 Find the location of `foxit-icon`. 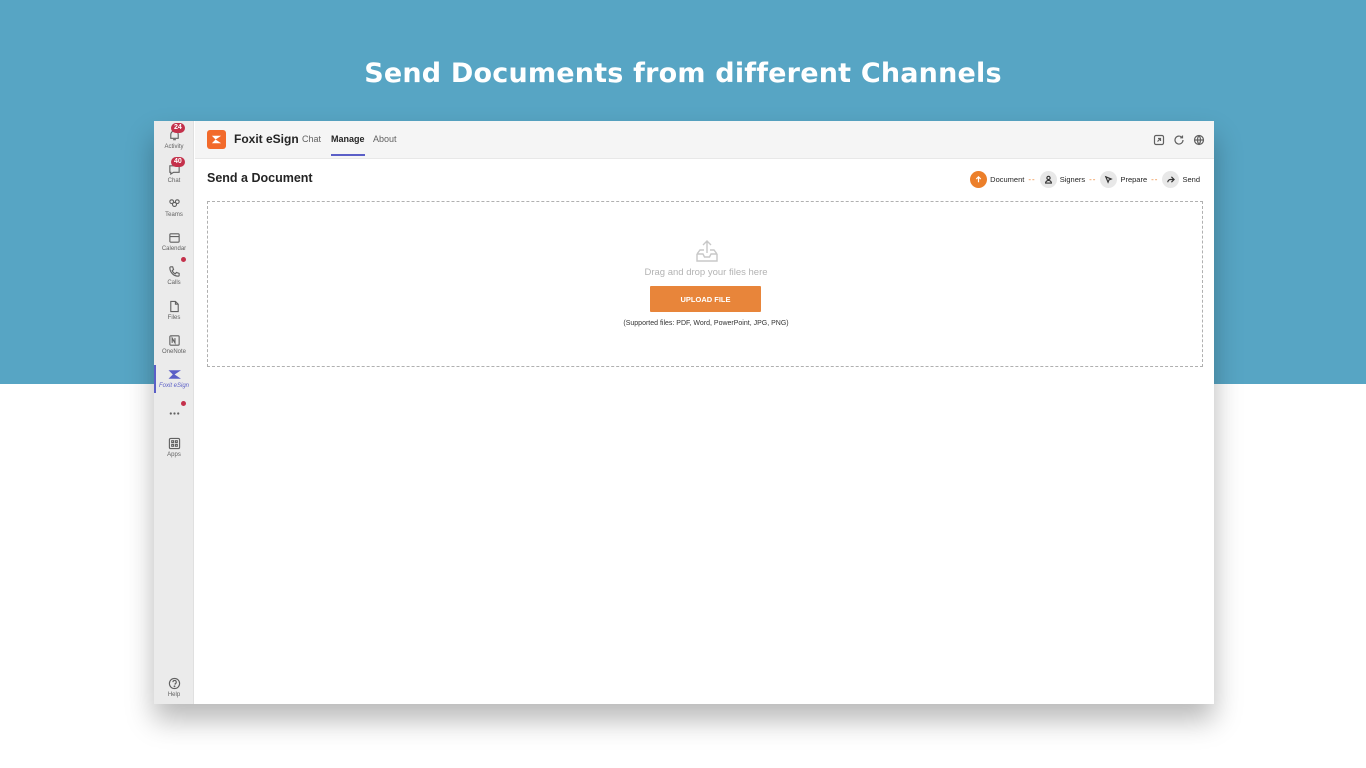

foxit-icon is located at coordinates (174, 374).